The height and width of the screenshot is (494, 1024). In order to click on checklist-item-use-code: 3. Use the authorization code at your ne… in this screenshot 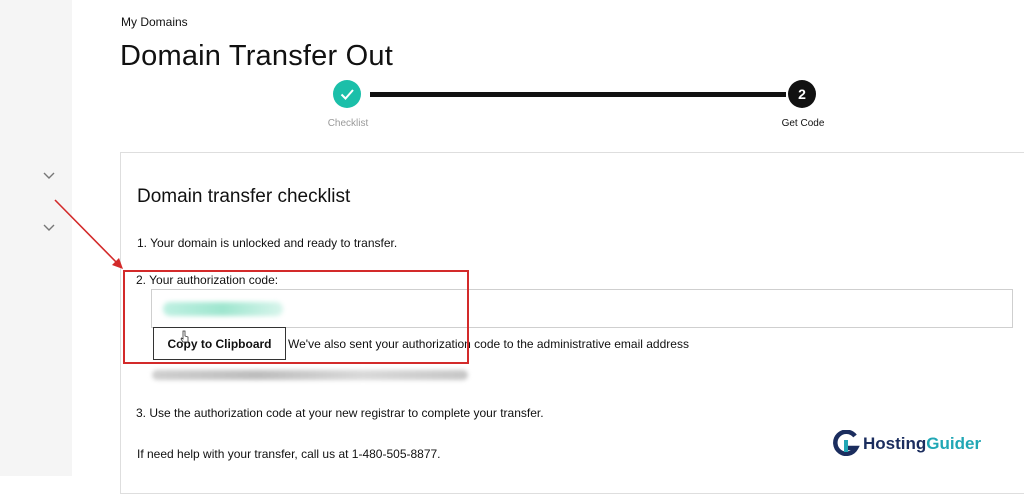, I will do `click(340, 413)`.